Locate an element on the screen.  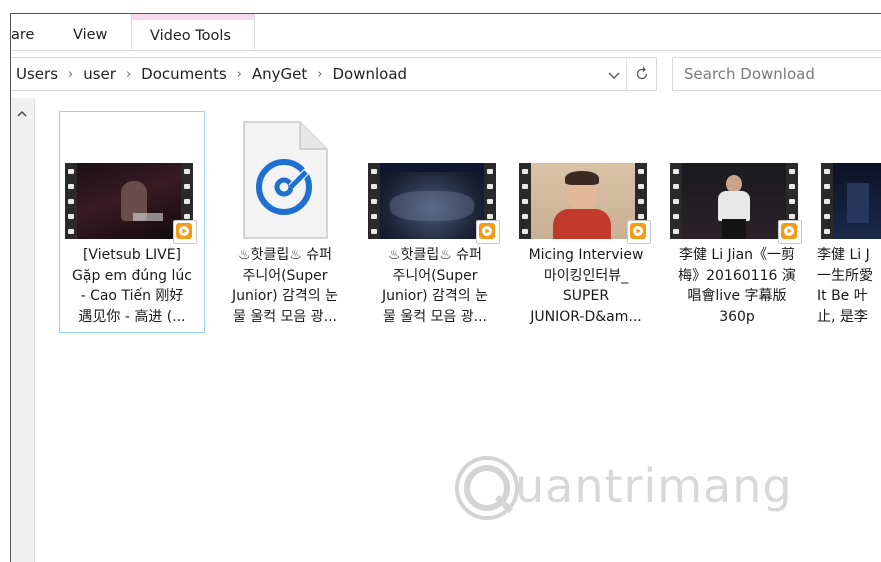
chevron-down-icon is located at coordinates (614, 74).